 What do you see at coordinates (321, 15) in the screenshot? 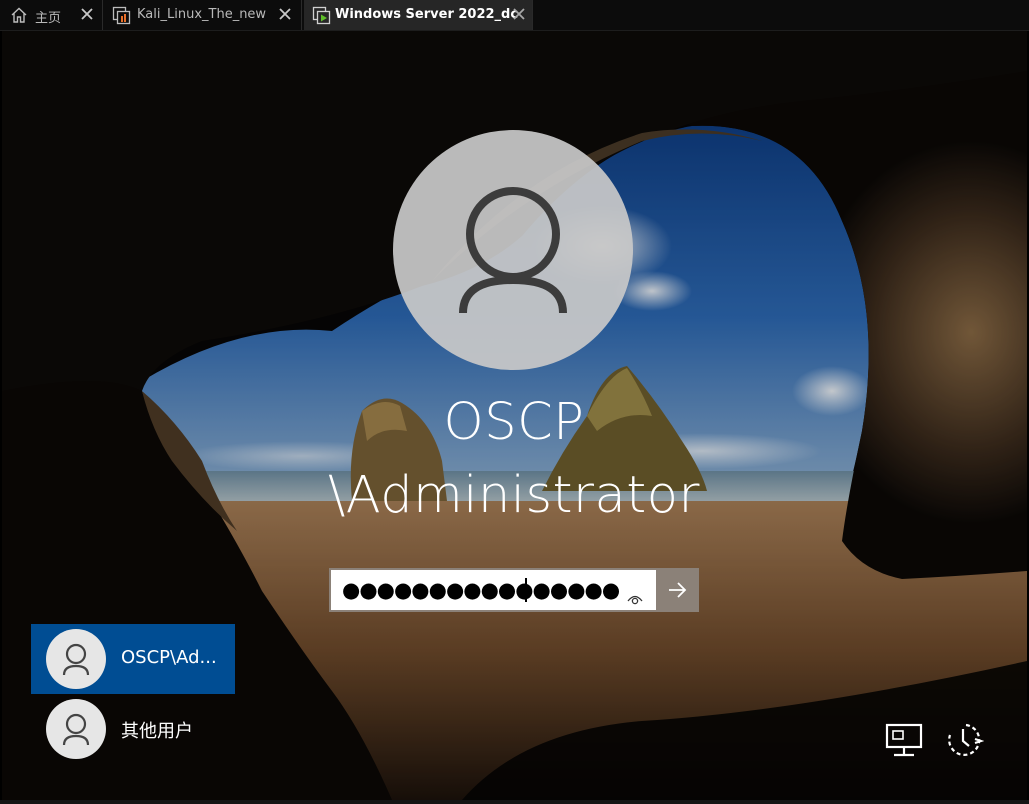
I see `vm-running-icon` at bounding box center [321, 15].